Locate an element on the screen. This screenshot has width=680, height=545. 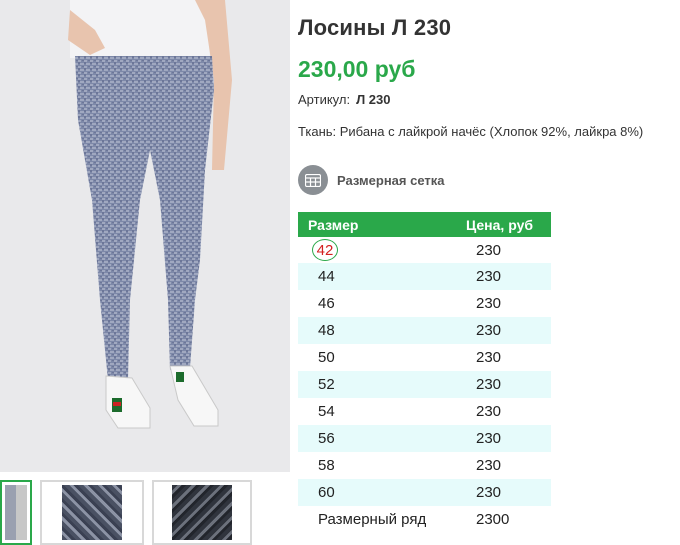
size-cell: 54 is located at coordinates (373, 411).